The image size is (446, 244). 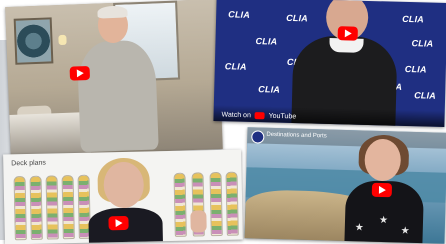 What do you see at coordinates (28, 163) in the screenshot?
I see `deck-plans-title: Deck plans` at bounding box center [28, 163].